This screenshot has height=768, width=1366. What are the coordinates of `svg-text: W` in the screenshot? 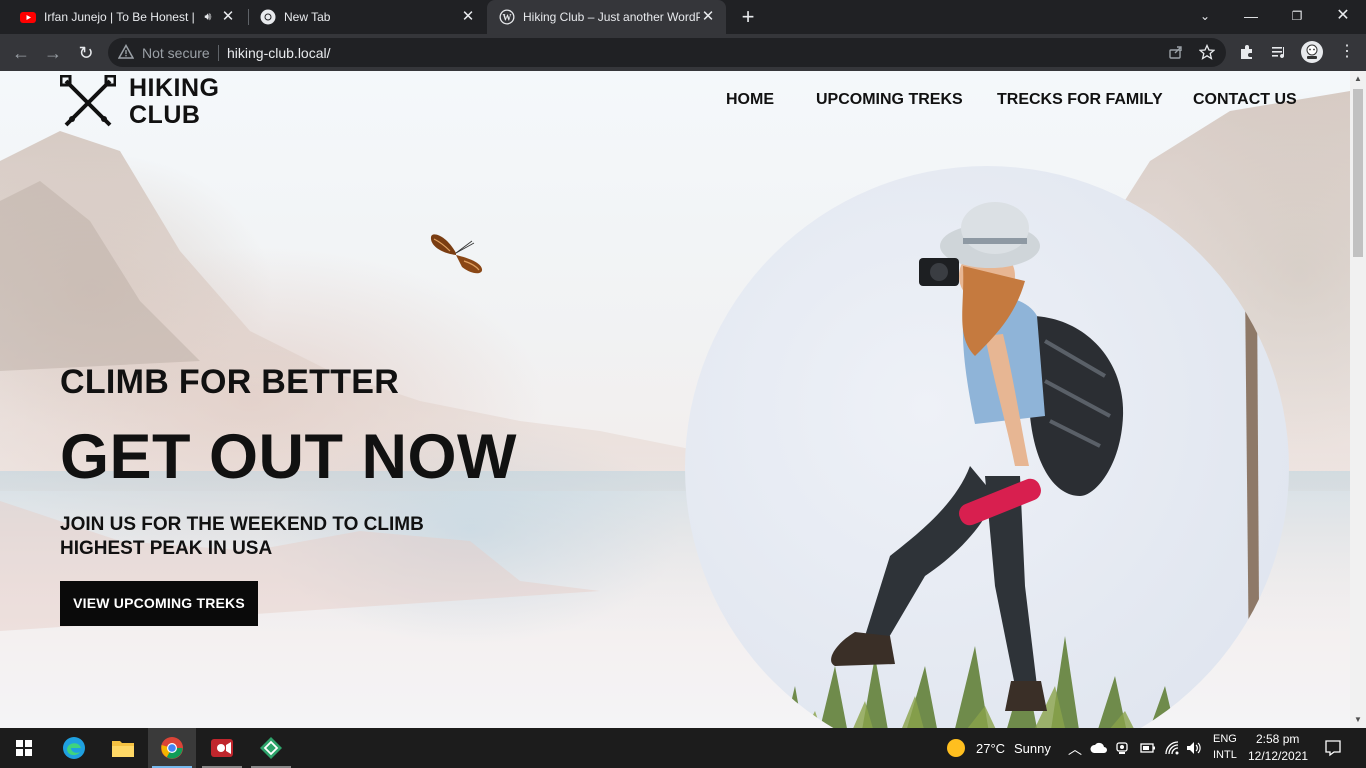 It's located at (507, 18).